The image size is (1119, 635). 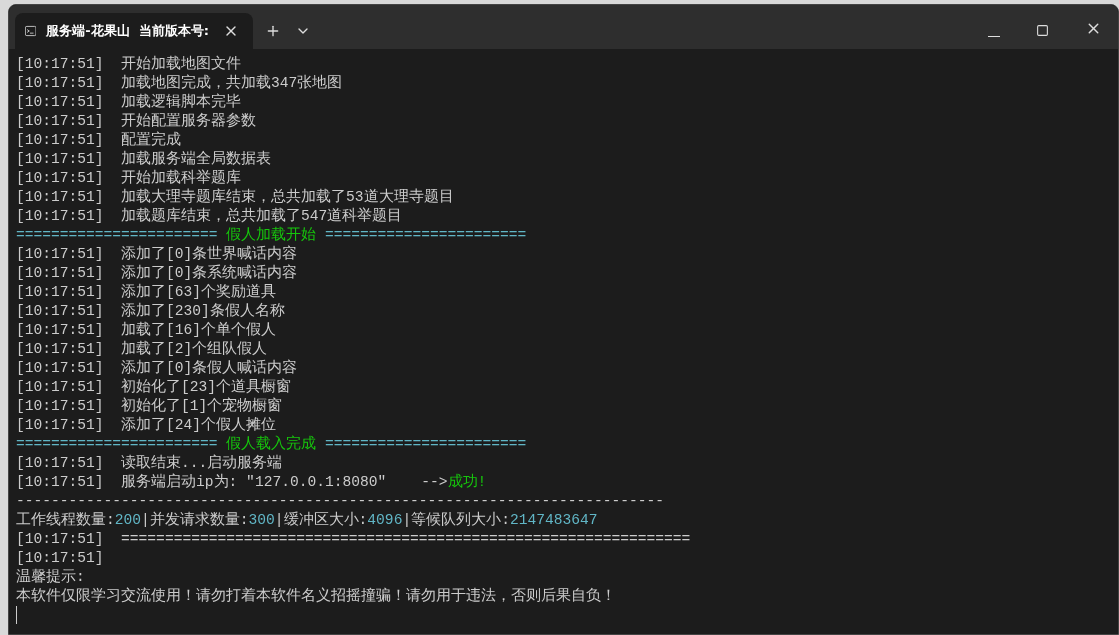 What do you see at coordinates (181, 178) in the screenshot?
I see `log-text: 开始加载科举题库` at bounding box center [181, 178].